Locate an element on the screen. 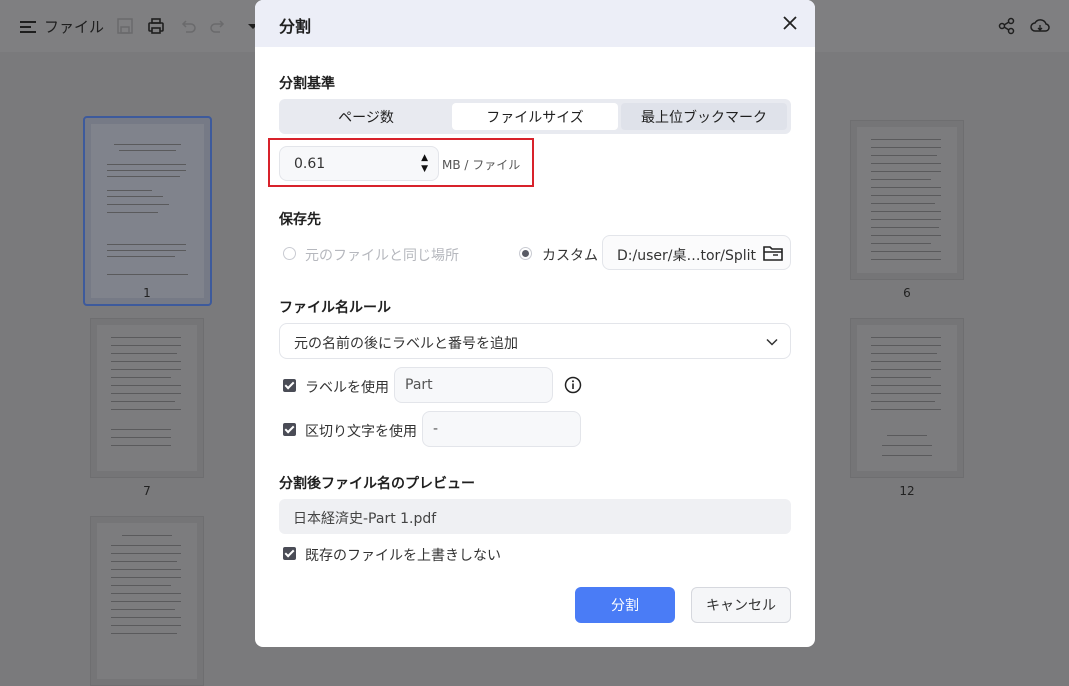 Image resolution: width=1069 pixels, height=686 pixels. cancel-button: キャンセル is located at coordinates (741, 605).